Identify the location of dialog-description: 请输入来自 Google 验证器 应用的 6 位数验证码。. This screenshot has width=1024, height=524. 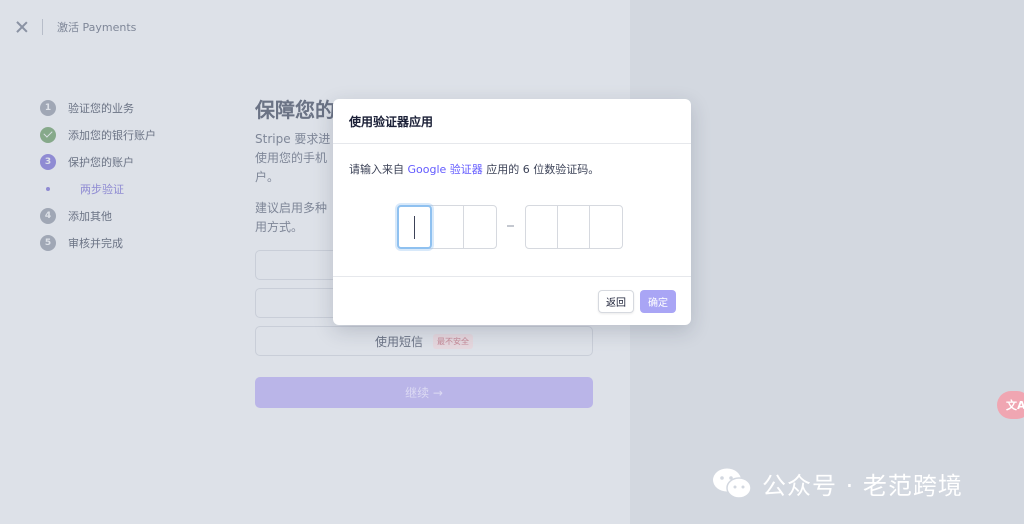
(474, 169).